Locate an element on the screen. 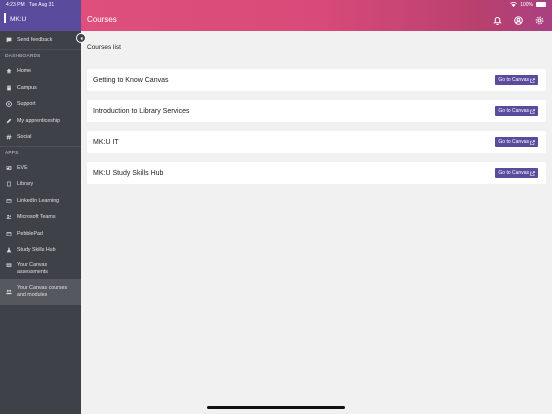  sidebar-item-linkedin-learning: LinkedIn Learning is located at coordinates (40, 201).